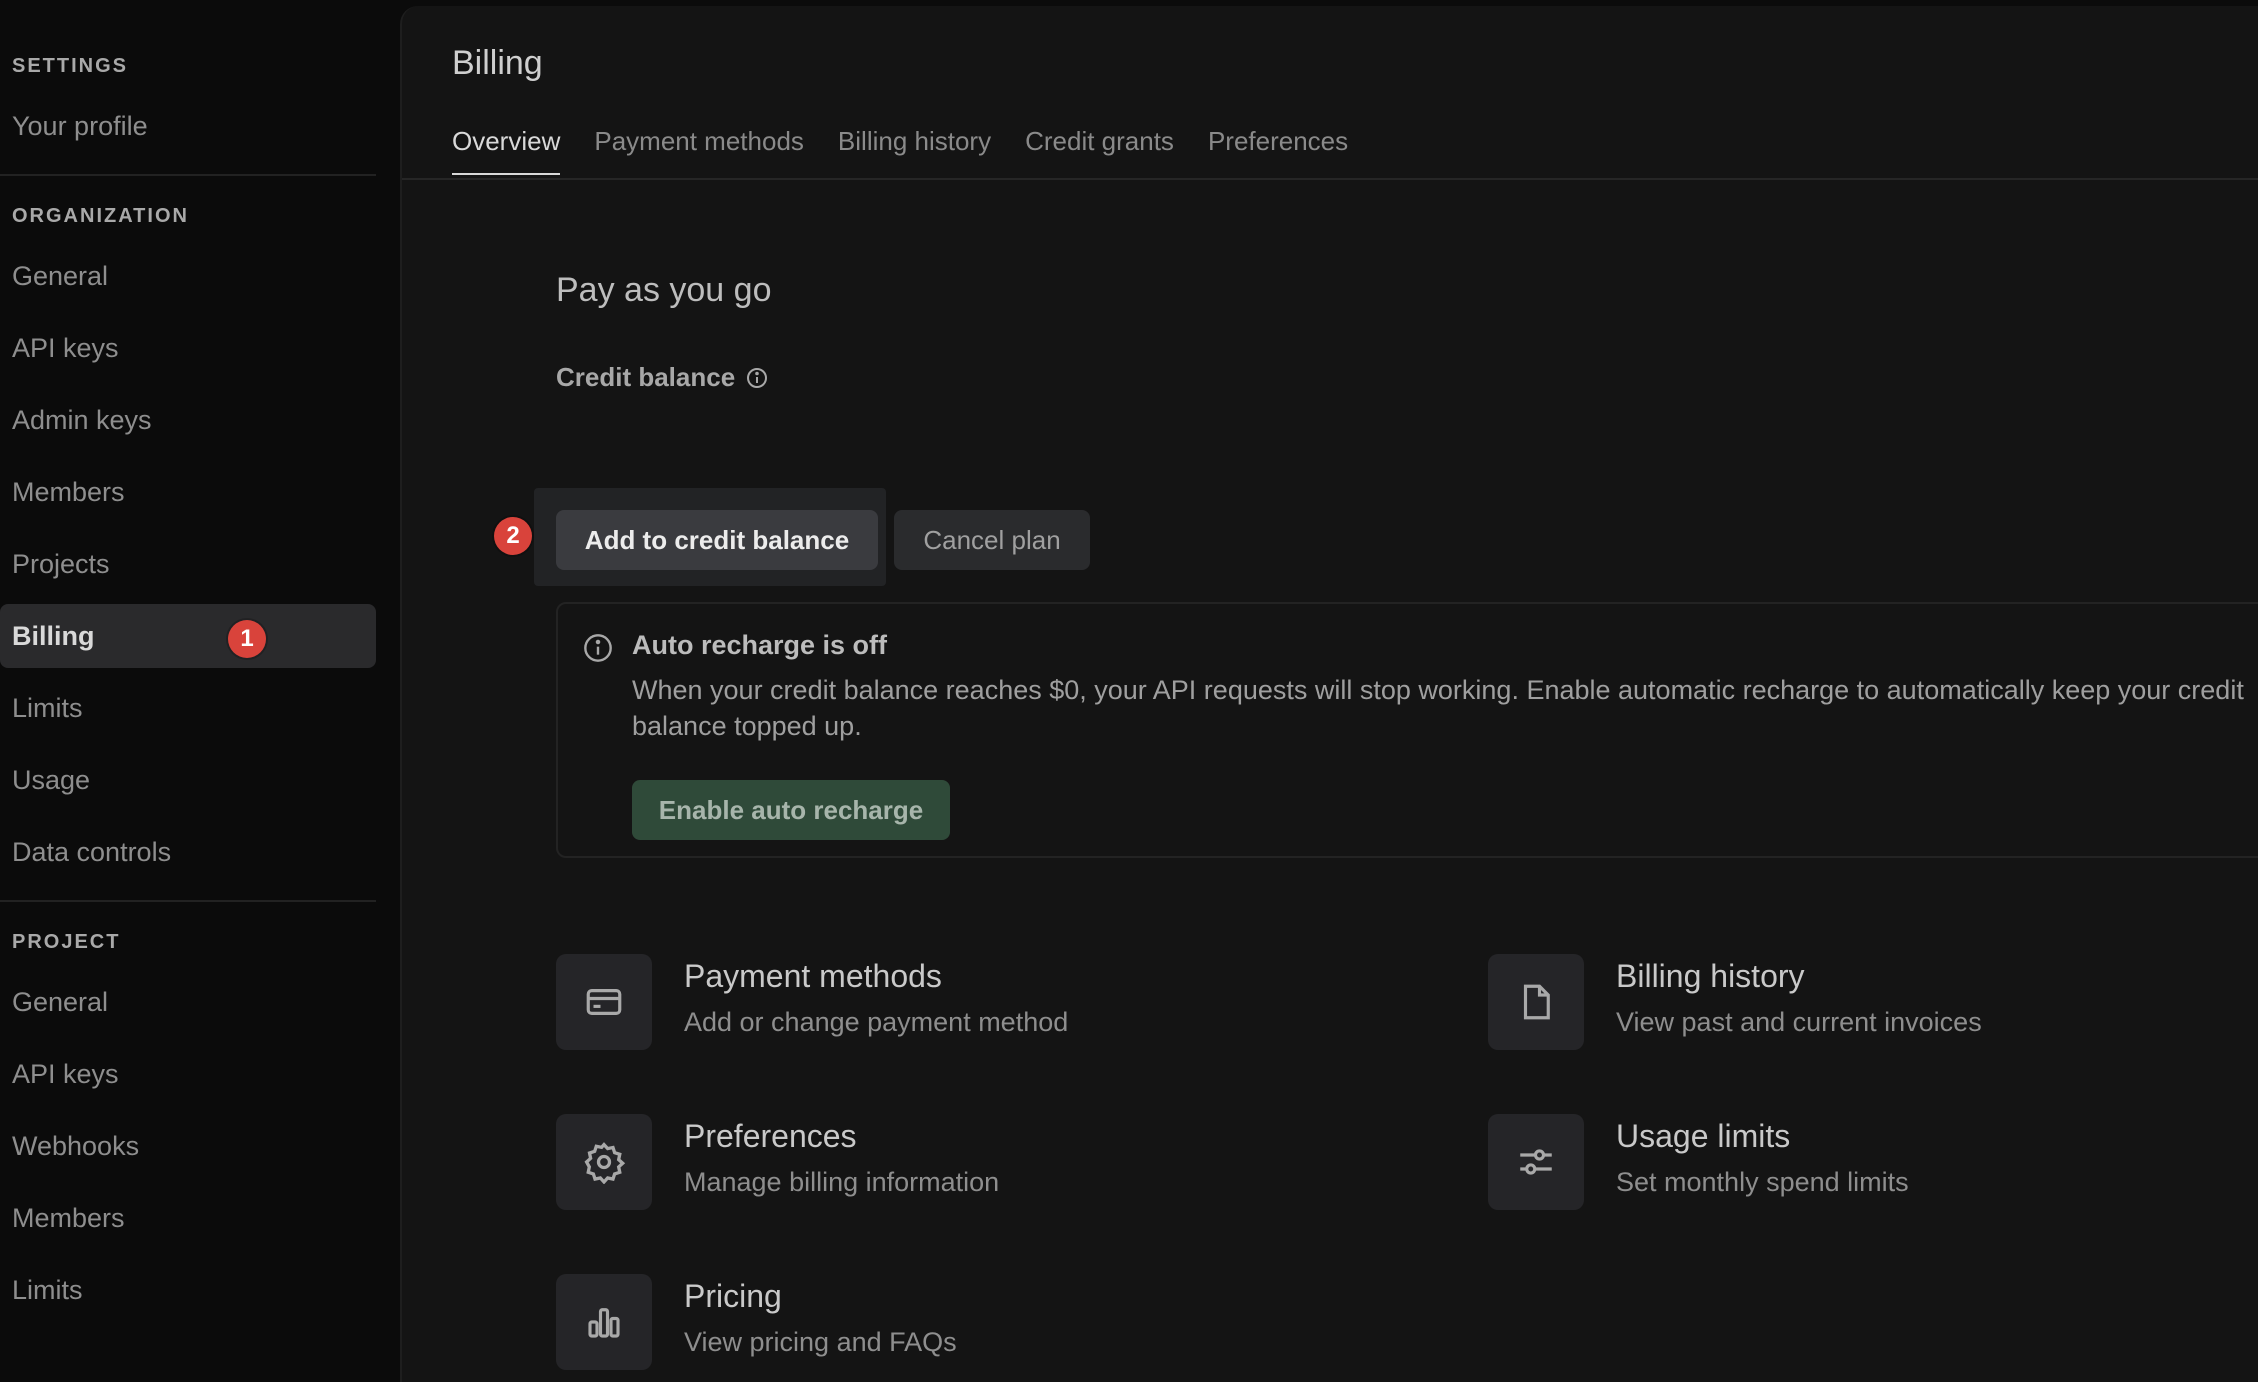  I want to click on notice-title: Auto recharge is off, so click(760, 645).